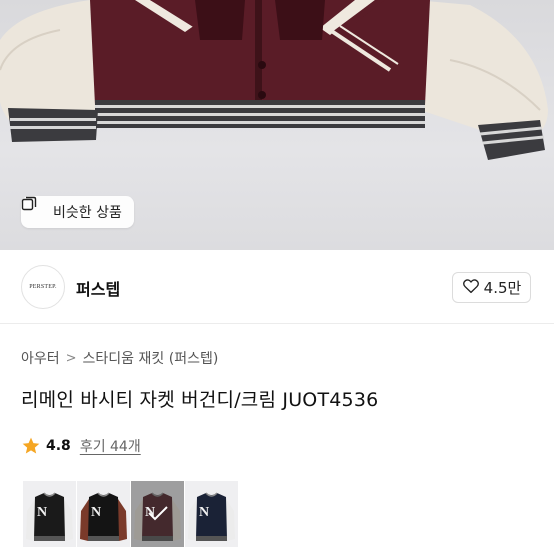 The height and width of the screenshot is (554, 554). I want to click on seller-logo: PERSTEP., so click(43, 287).